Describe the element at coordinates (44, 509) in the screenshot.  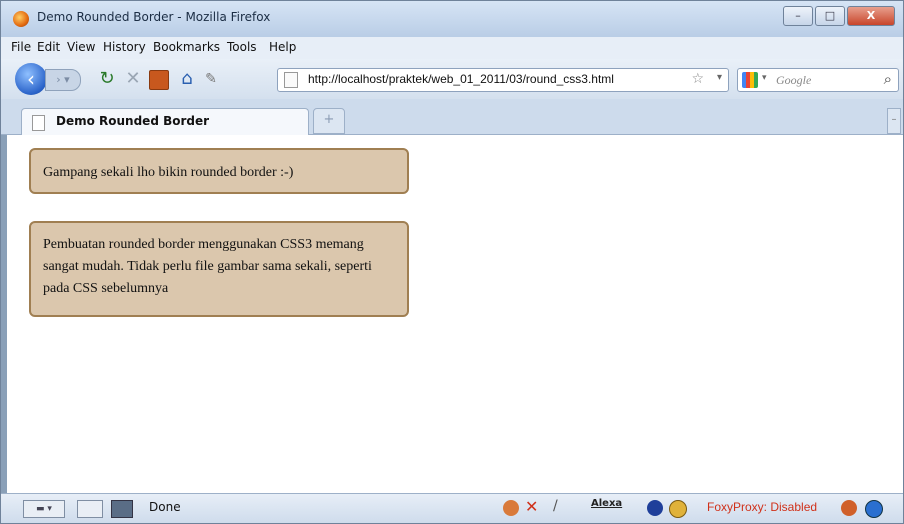
I see `status-toolbar-icon: ▬ ▾` at that location.